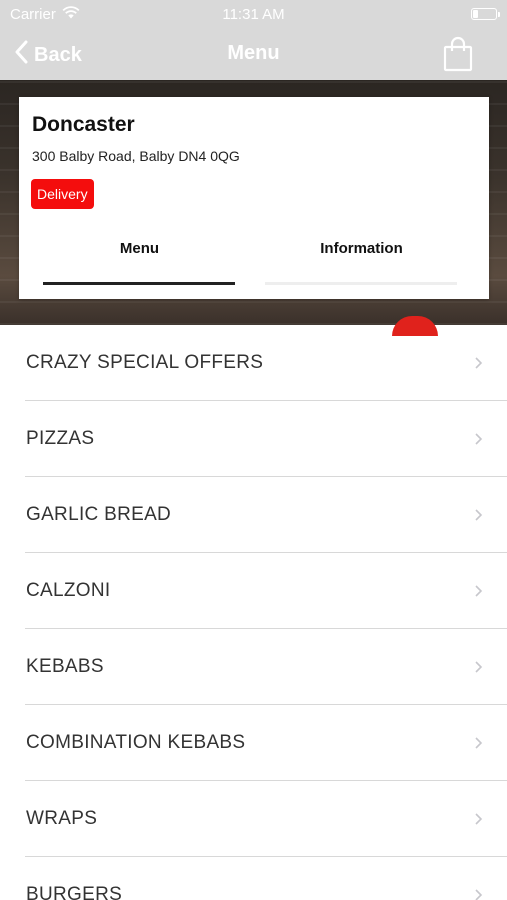  I want to click on status-bar: Carrier 11:31 AM, so click(253, 14).